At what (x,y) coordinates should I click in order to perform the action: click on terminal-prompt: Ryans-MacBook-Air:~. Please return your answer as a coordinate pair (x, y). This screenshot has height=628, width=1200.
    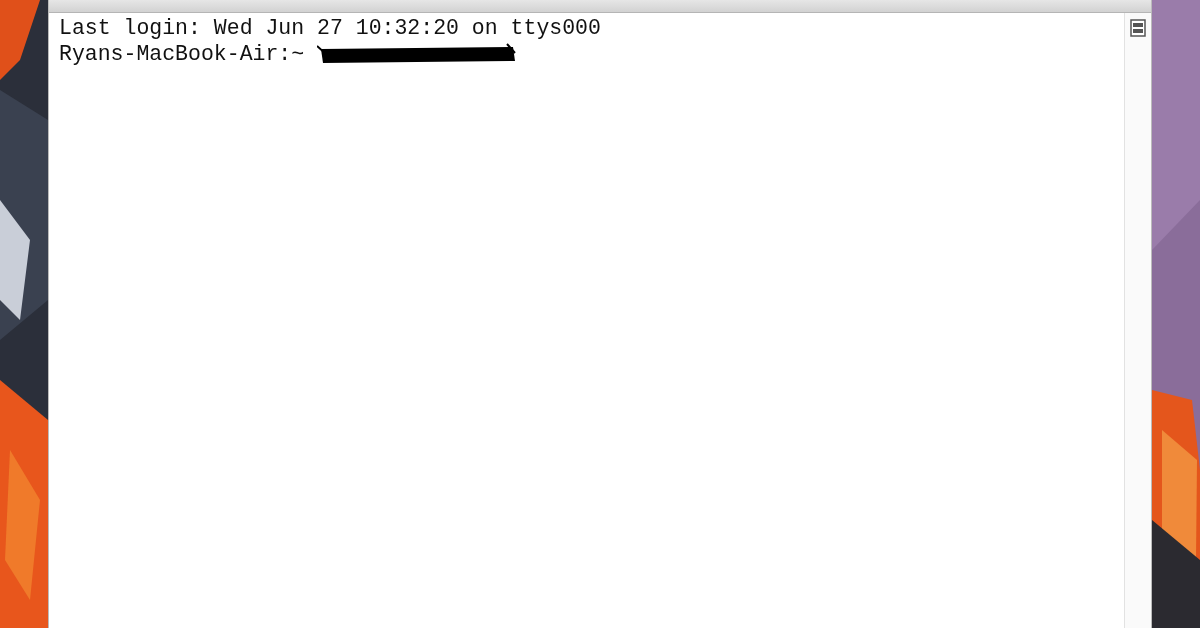
    Looking at the image, I should click on (182, 54).